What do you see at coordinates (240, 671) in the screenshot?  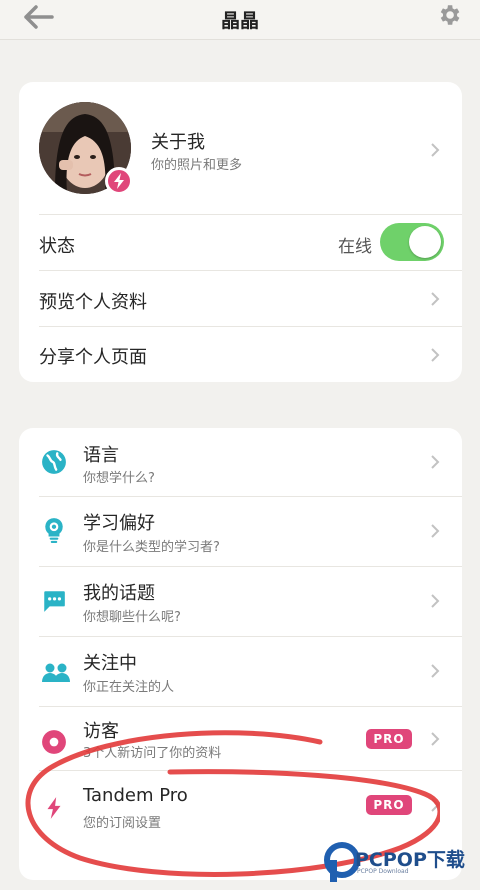 I see `following-row: 关注中 你正在关注的人` at bounding box center [240, 671].